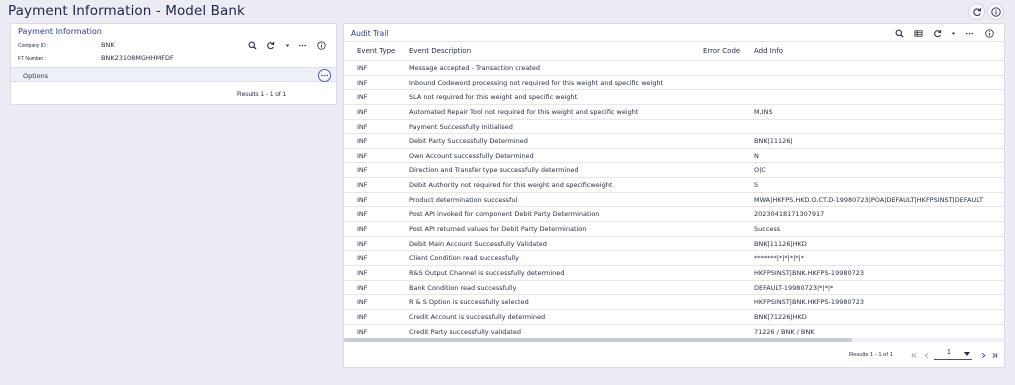  What do you see at coordinates (871, 355) in the screenshot?
I see `pager-results-count: Results 1 - 1 of 1` at bounding box center [871, 355].